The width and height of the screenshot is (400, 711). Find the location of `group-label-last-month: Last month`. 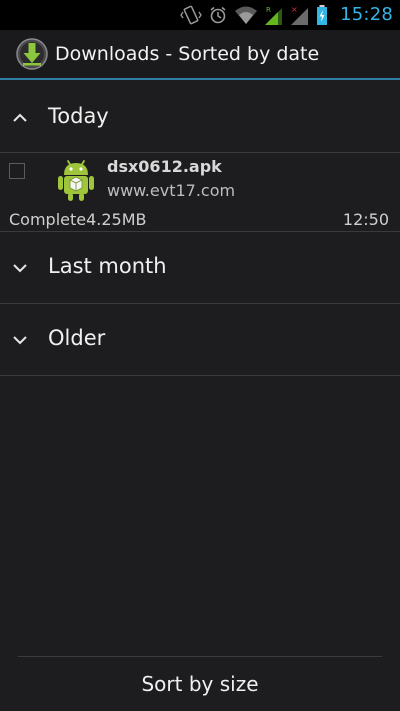

group-label-last-month: Last month is located at coordinates (107, 266).